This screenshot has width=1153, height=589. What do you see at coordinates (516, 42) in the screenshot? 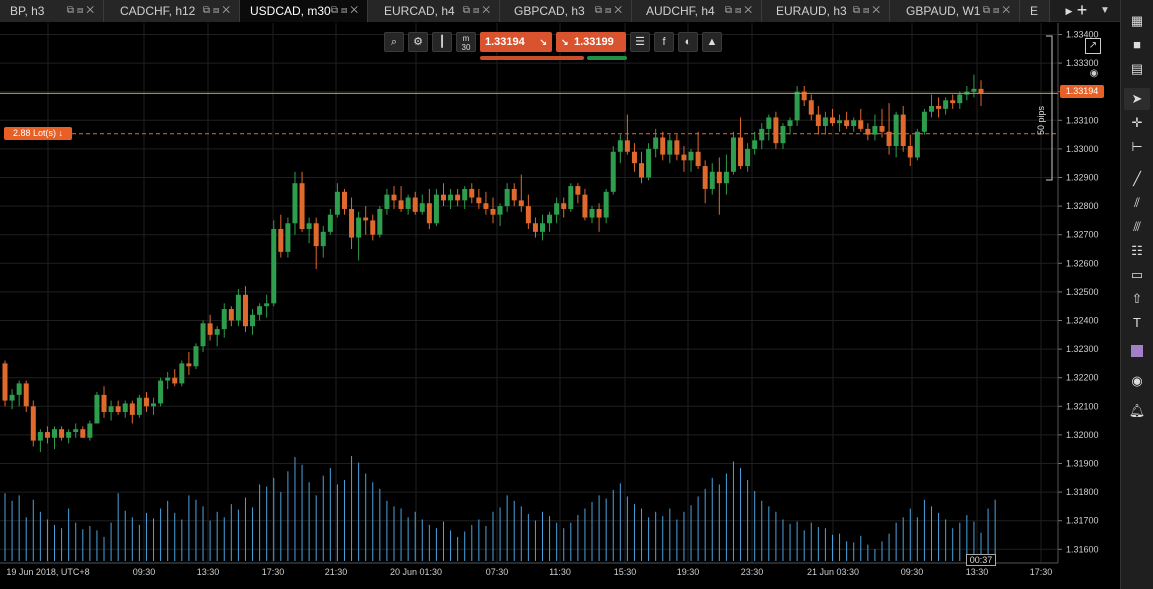
I see `sell-button: 1.33194 ↘` at bounding box center [516, 42].